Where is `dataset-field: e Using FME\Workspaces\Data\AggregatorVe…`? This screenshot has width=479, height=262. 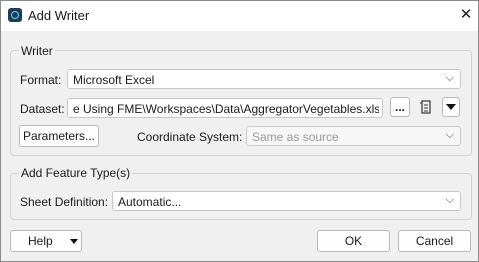
dataset-field: e Using FME\Workspaces\Data\AggregatorVe… is located at coordinates (225, 108).